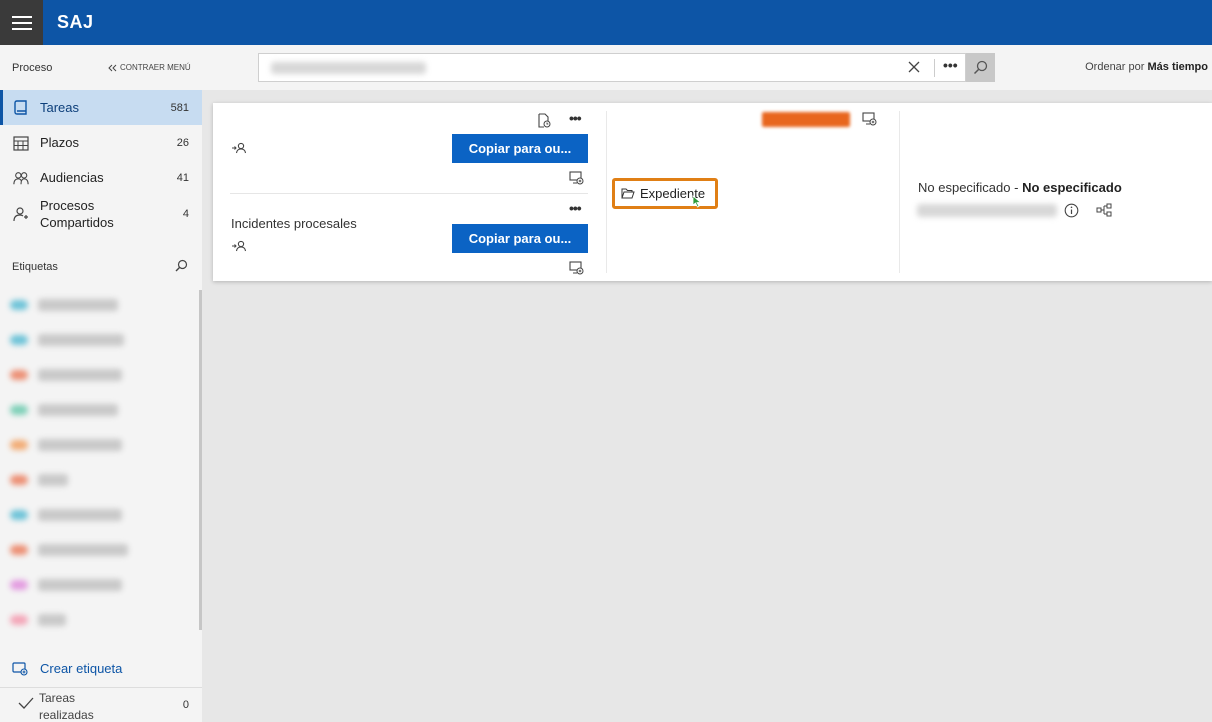 The height and width of the screenshot is (722, 1212). Describe the element at coordinates (112, 67) in the screenshot. I see `double-chevron-left-icon` at that location.